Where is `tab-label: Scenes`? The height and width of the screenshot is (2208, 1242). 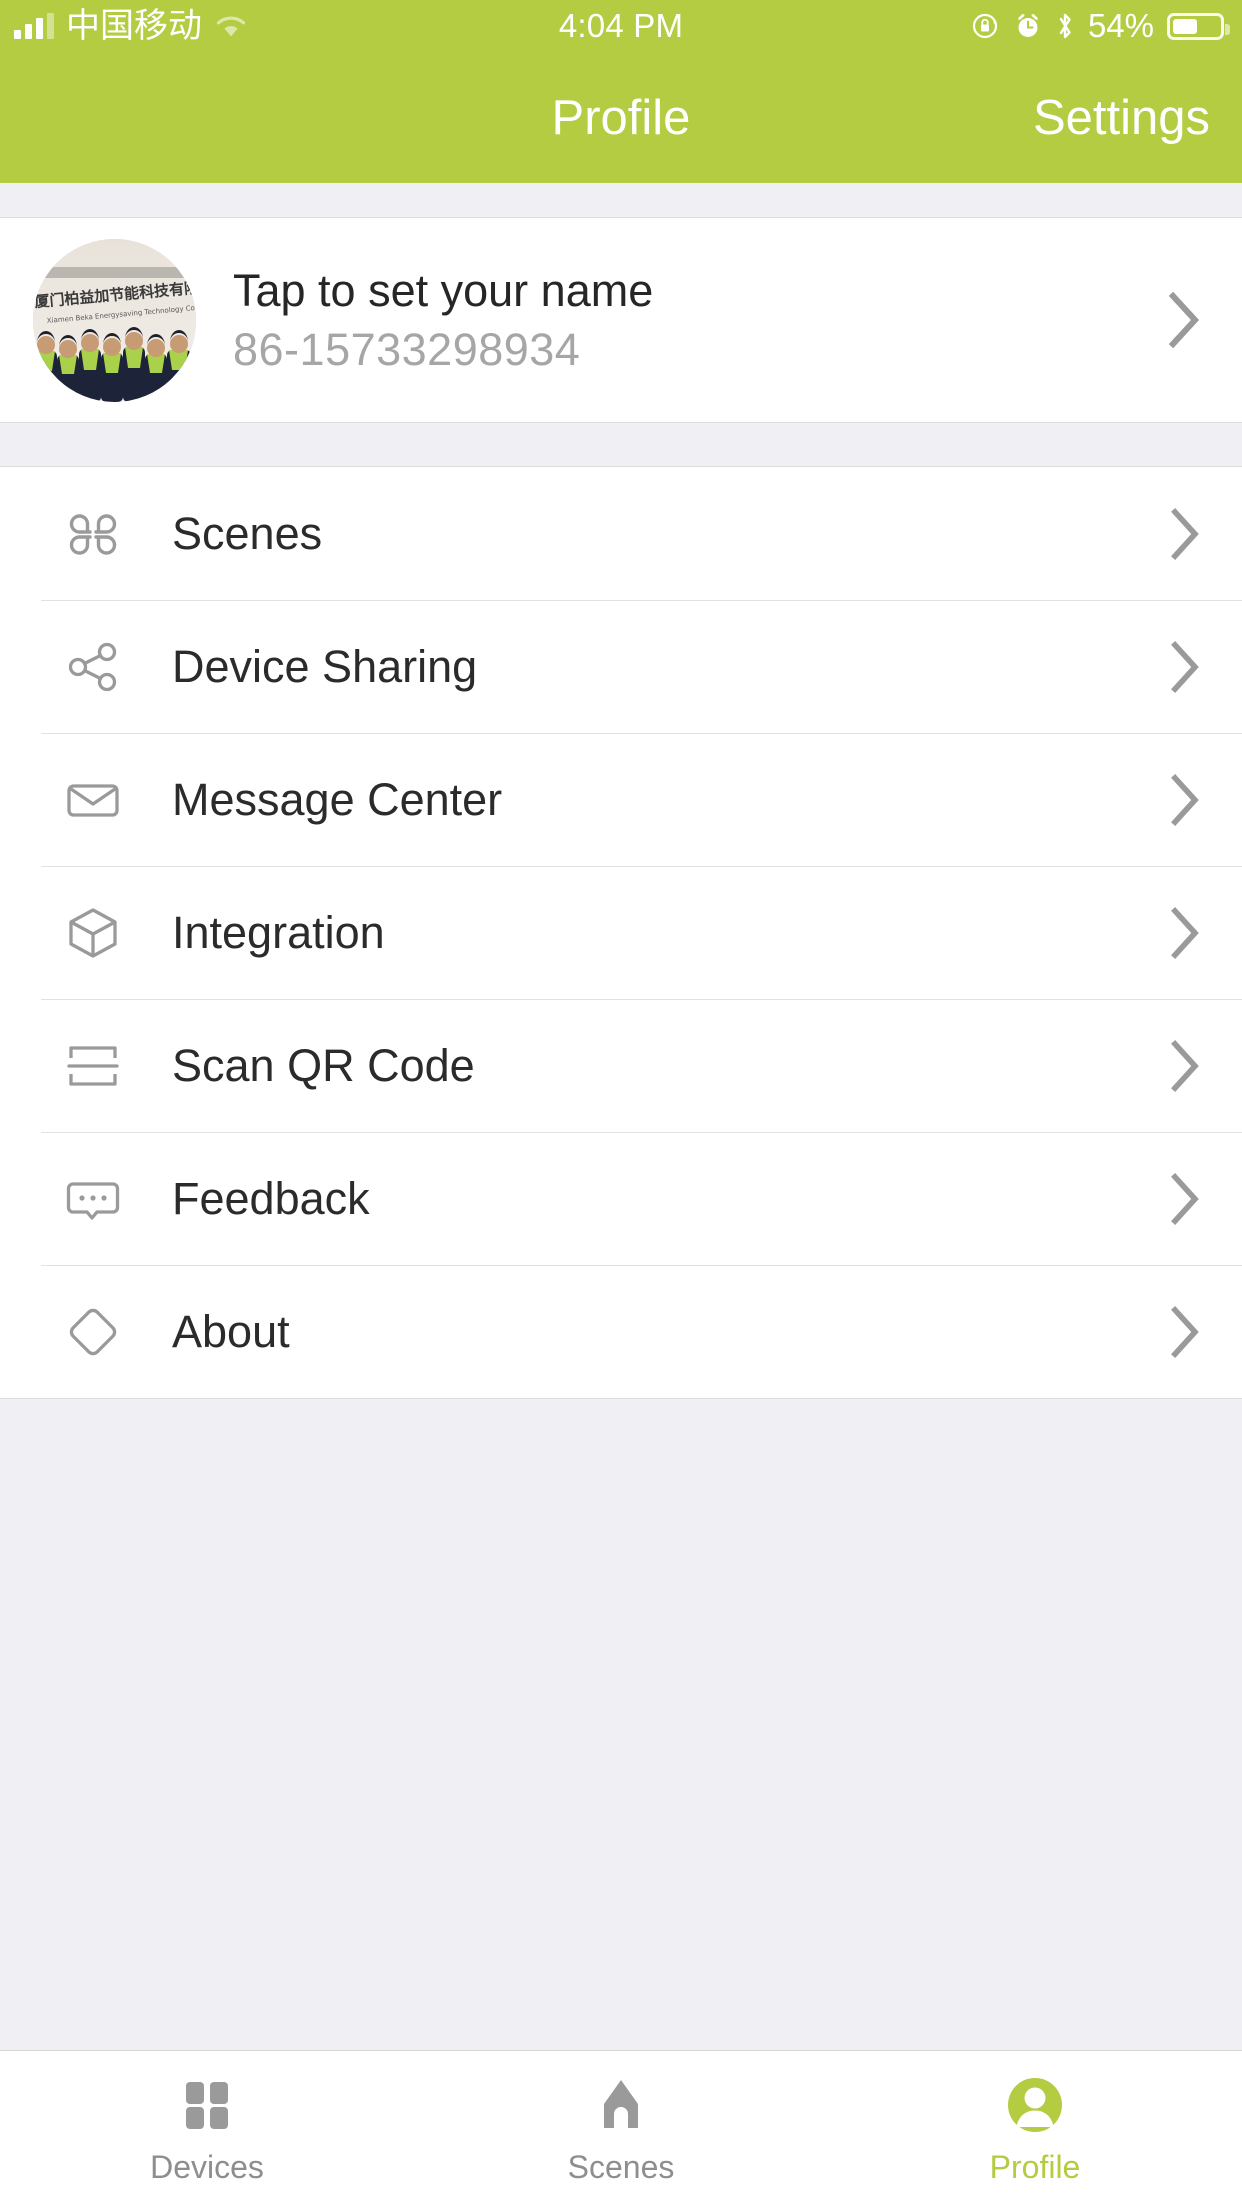
tab-label: Scenes is located at coordinates (621, 2166).